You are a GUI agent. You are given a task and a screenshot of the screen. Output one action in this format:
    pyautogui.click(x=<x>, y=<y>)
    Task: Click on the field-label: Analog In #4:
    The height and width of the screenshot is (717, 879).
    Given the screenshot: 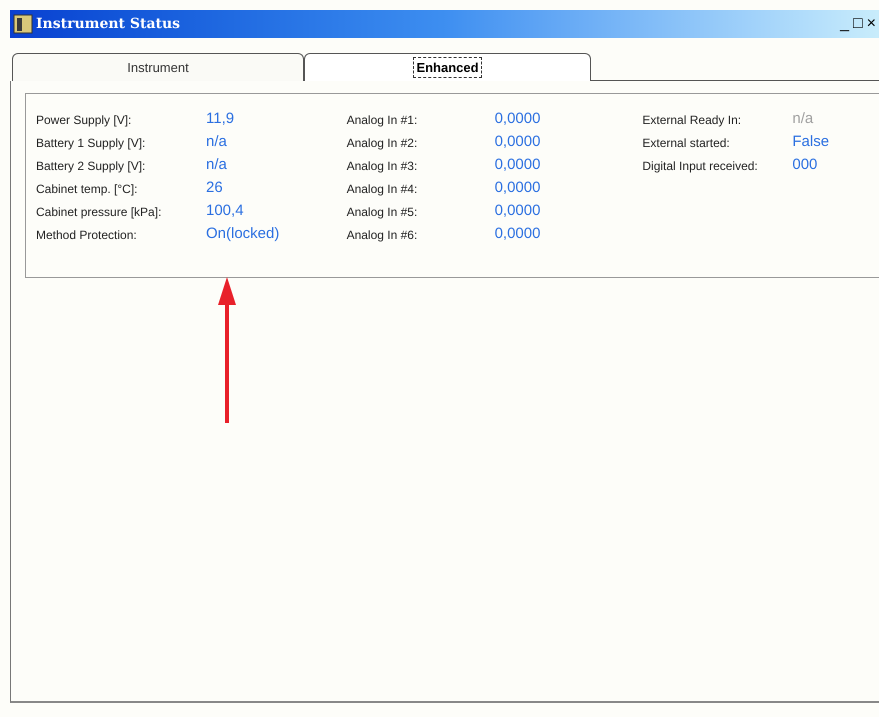 What is the action you would take?
    pyautogui.click(x=382, y=189)
    